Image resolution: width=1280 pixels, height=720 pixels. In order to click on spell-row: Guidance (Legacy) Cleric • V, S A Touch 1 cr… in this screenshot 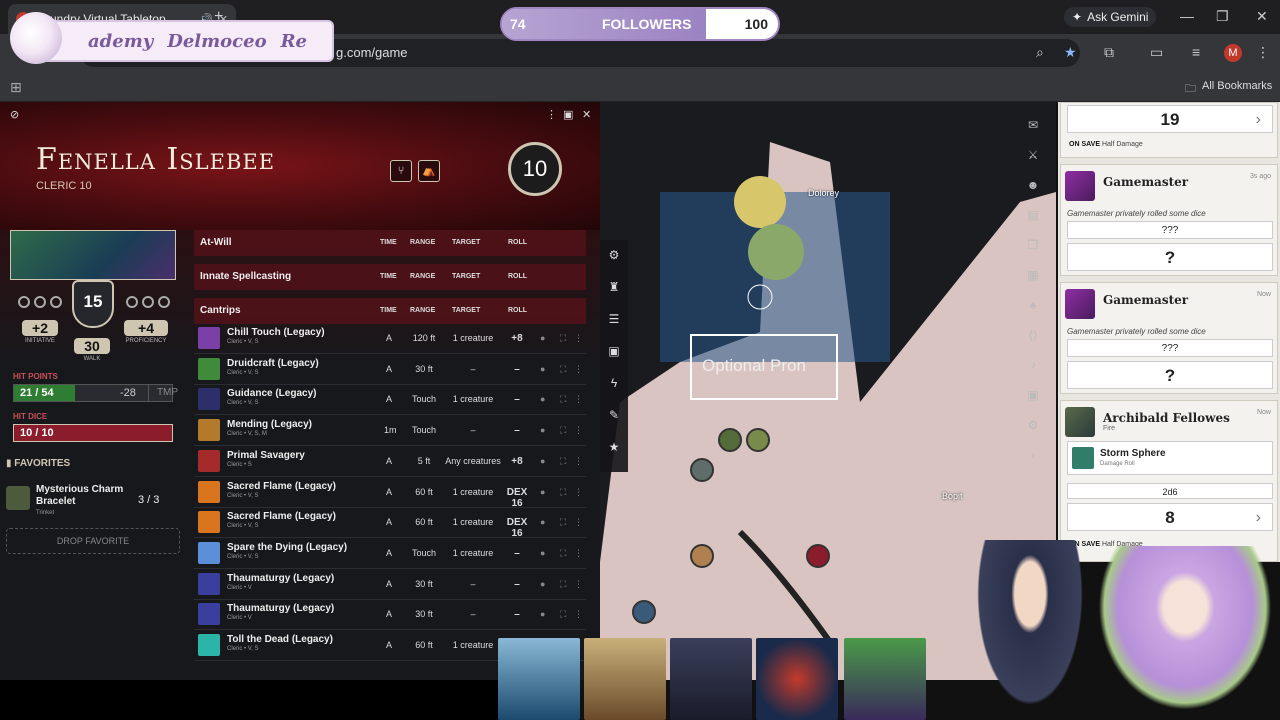, I will do `click(390, 400)`.